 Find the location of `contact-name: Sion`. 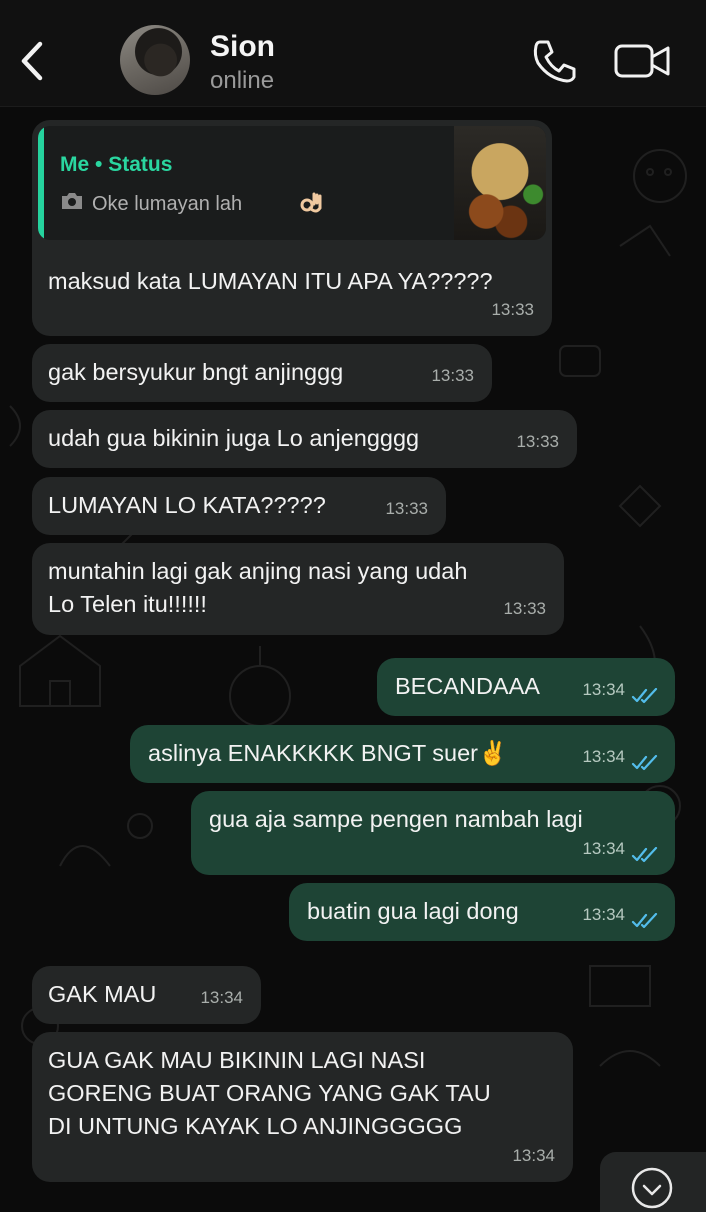

contact-name: Sion is located at coordinates (242, 47).